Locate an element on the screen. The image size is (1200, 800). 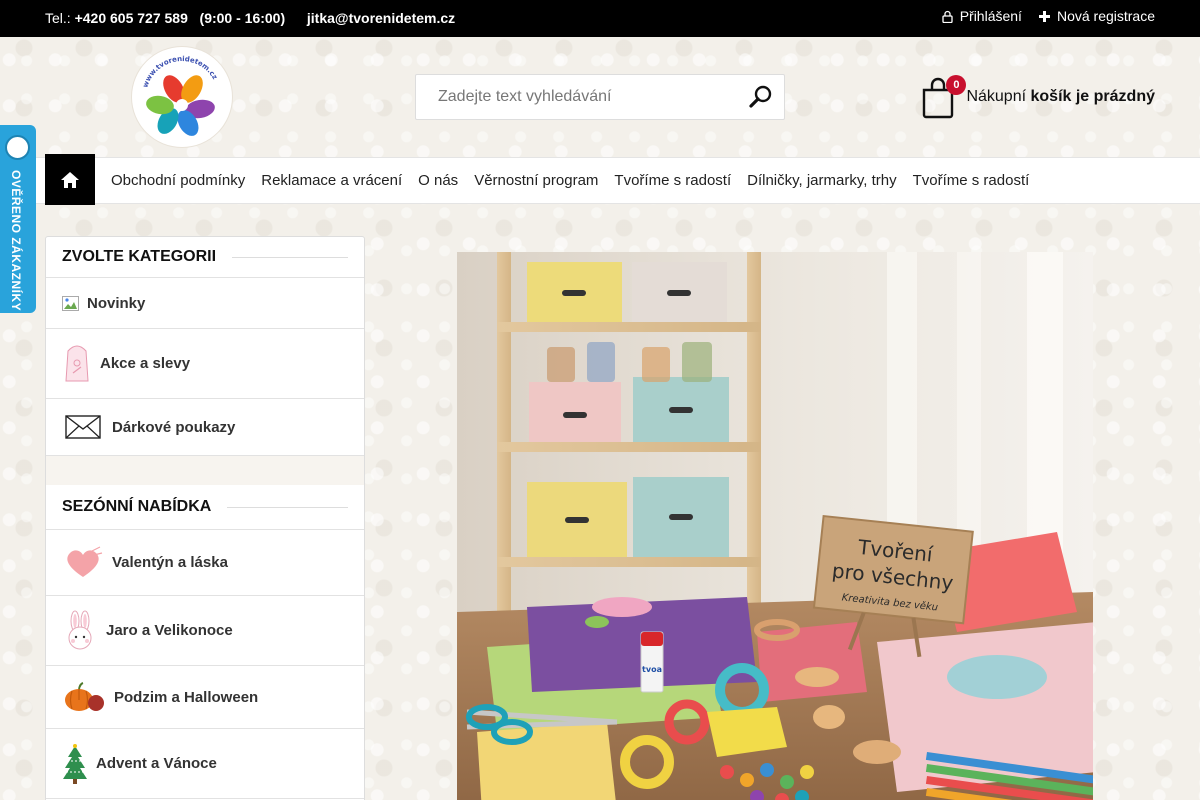
cart-label-prefix: Nákupní is located at coordinates (996, 96).